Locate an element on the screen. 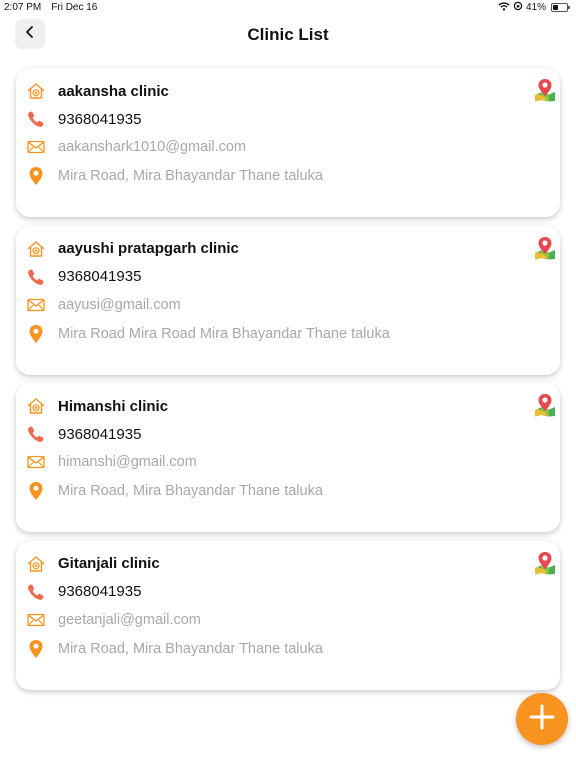 The height and width of the screenshot is (768, 576). clinic-name-row: Himanshi clinic is located at coordinates (97, 406).